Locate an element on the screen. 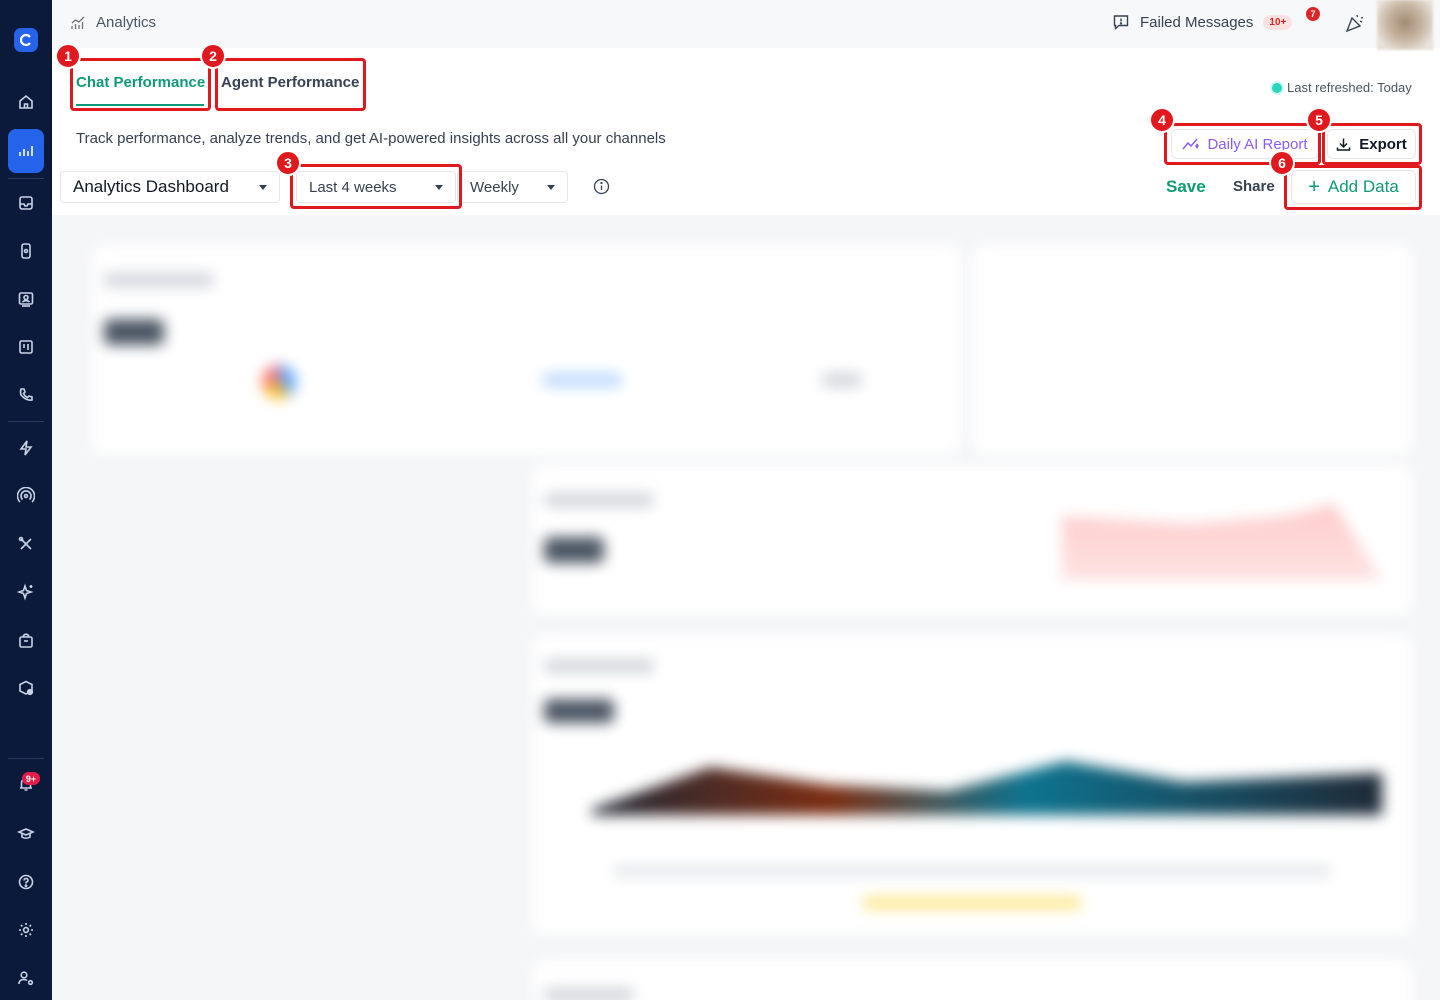  help-icon is located at coordinates (26, 882).